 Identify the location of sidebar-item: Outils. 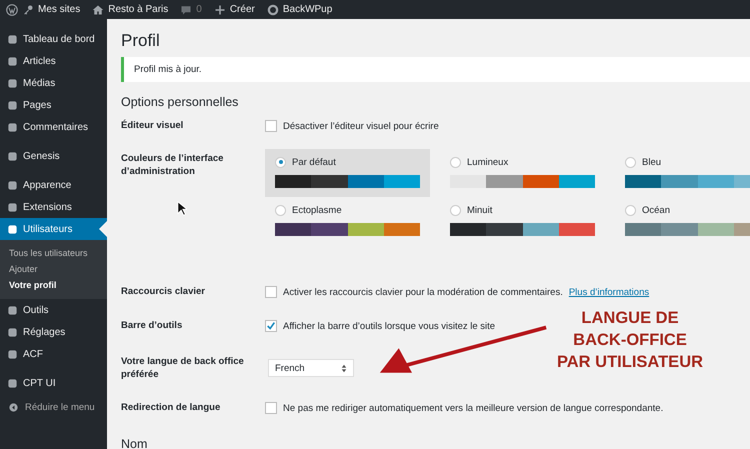
(53, 310).